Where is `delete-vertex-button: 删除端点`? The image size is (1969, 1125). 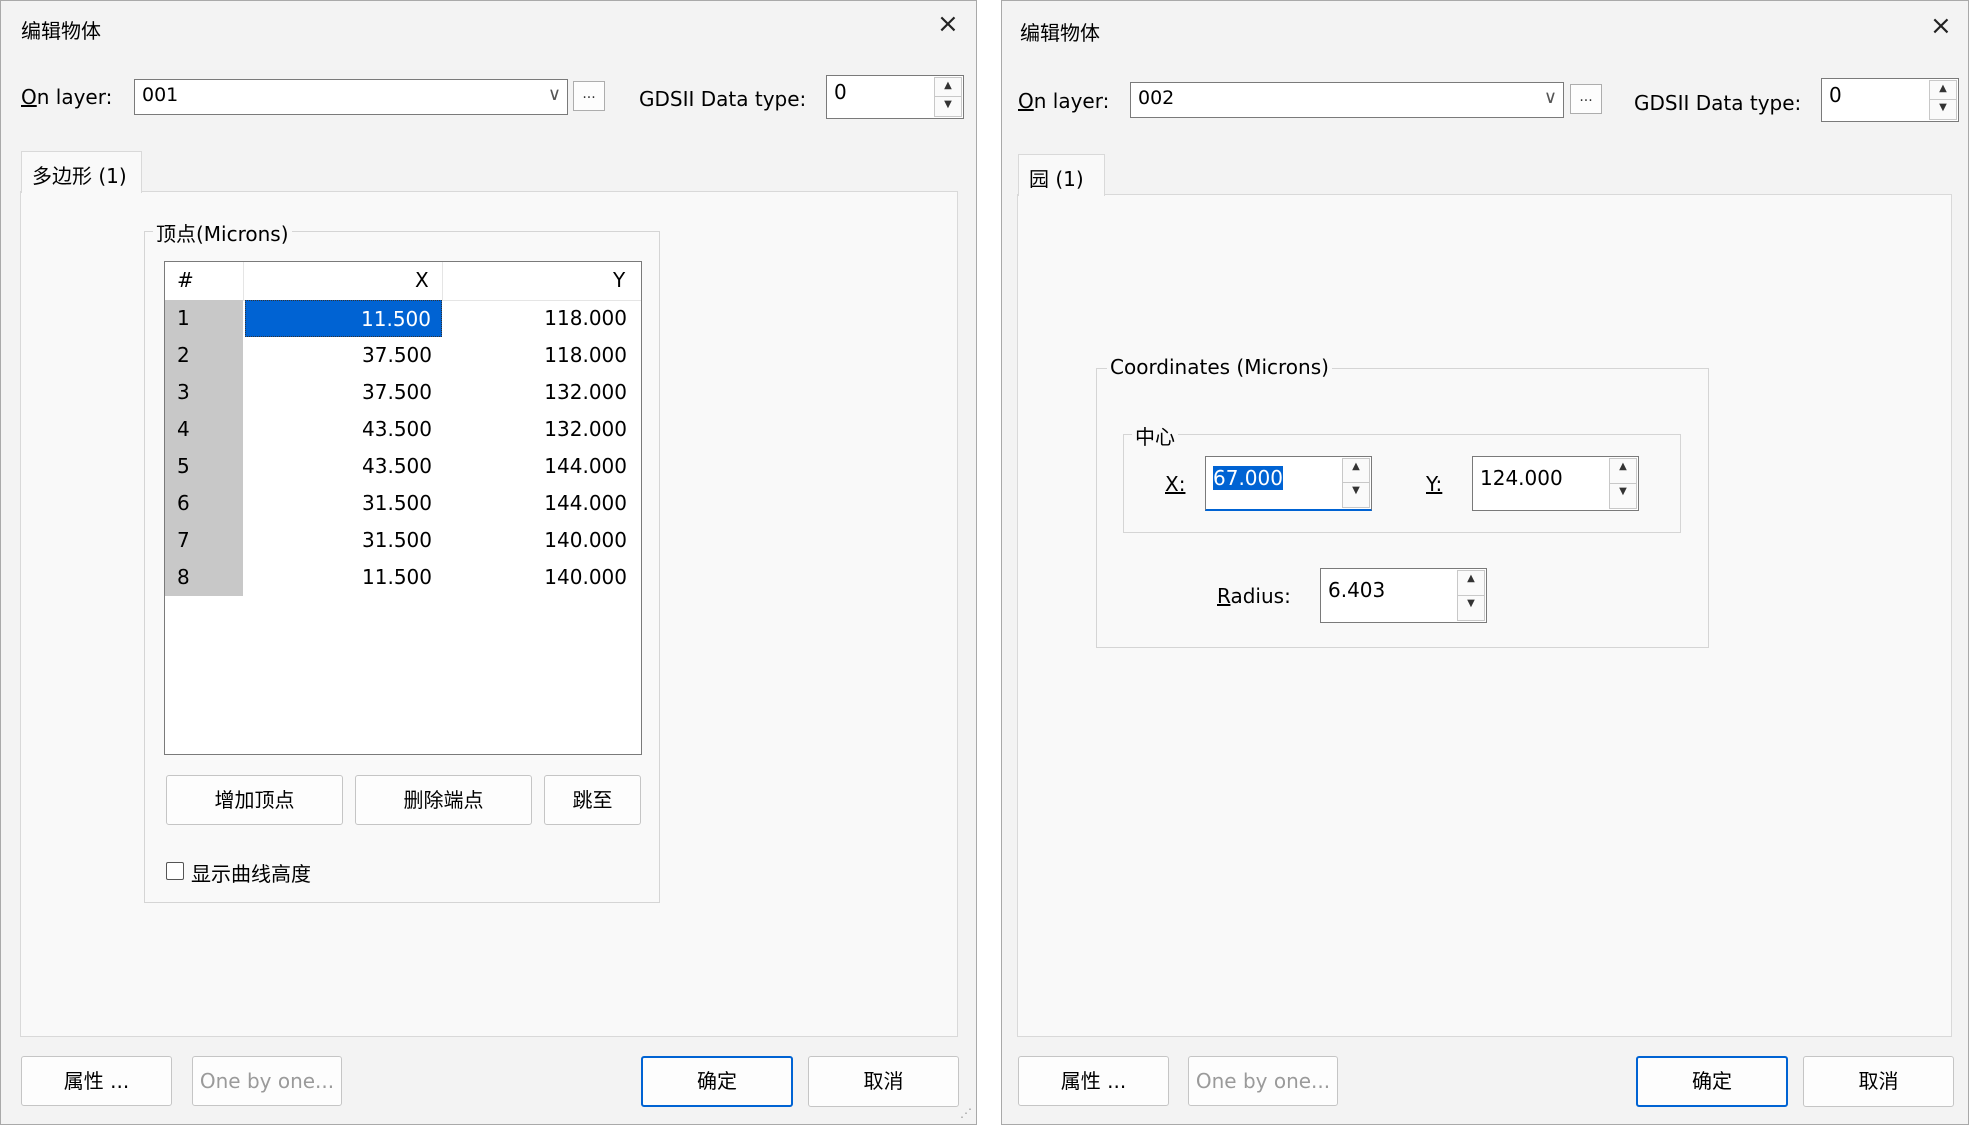 delete-vertex-button: 删除端点 is located at coordinates (443, 800).